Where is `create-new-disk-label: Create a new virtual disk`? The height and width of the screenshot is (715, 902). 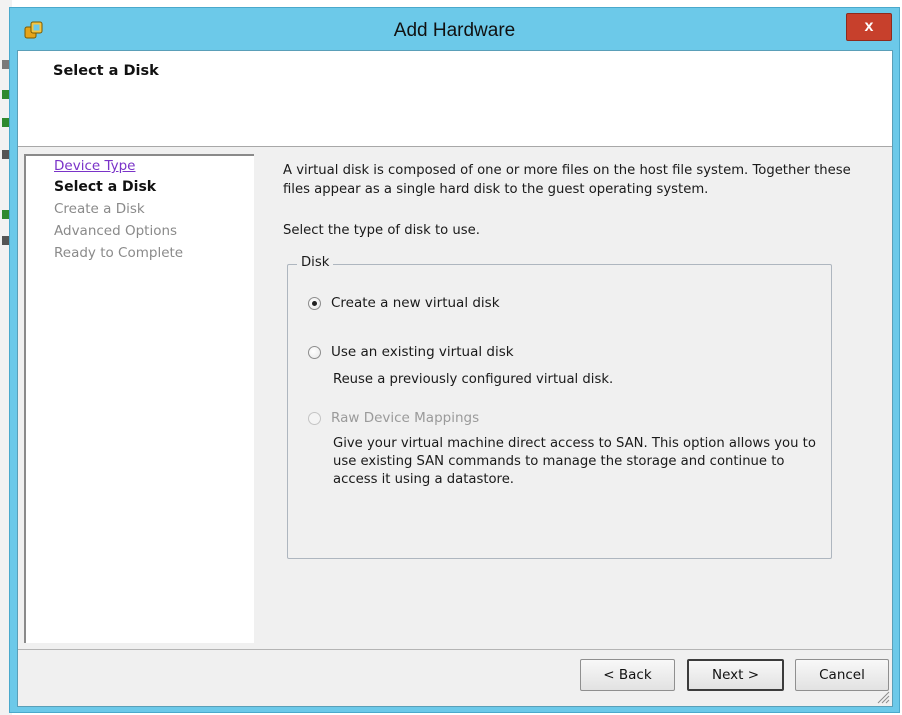 create-new-disk-label: Create a new virtual disk is located at coordinates (415, 303).